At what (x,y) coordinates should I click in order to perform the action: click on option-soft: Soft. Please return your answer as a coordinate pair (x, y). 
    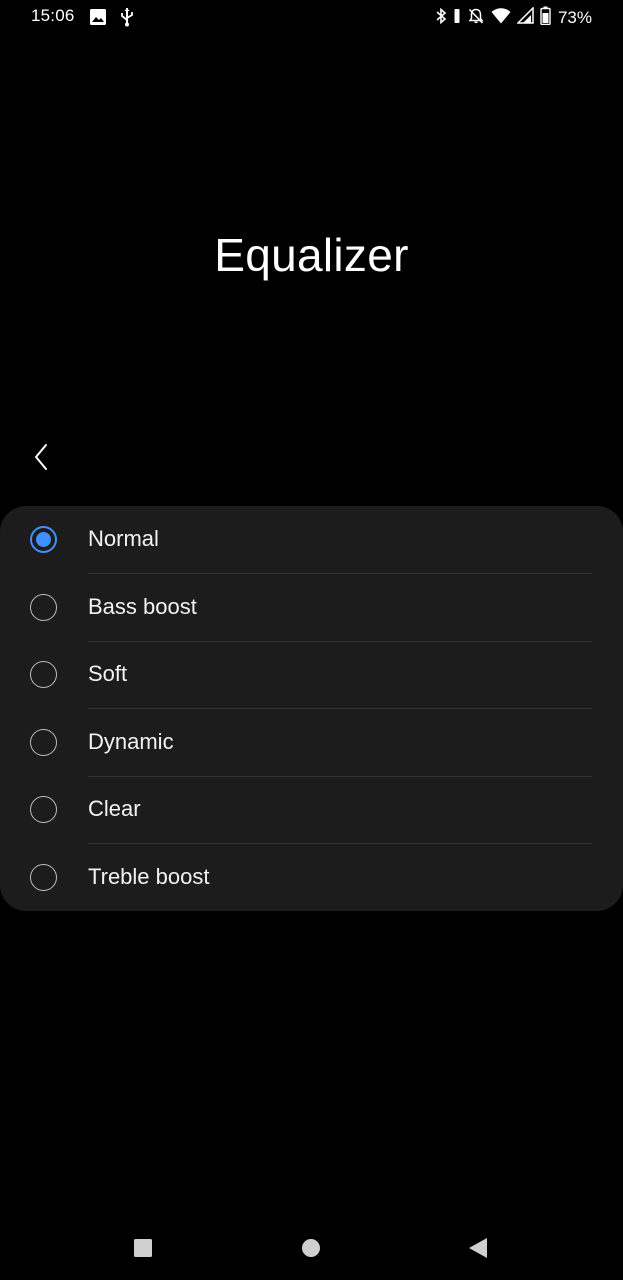
    Looking at the image, I should click on (311, 674).